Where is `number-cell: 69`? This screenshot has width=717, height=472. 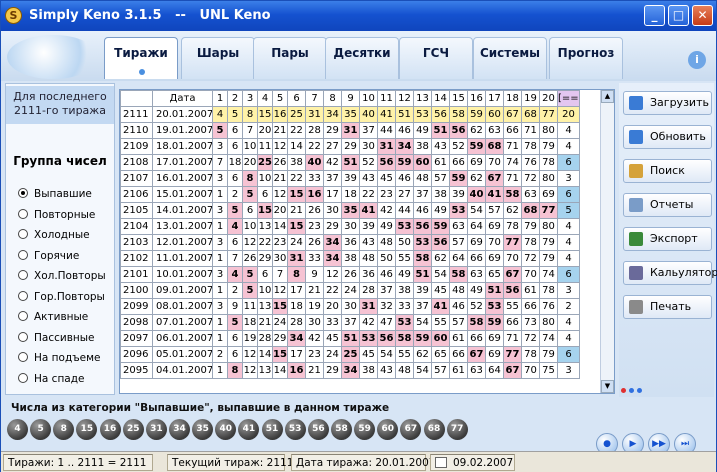
number-cell: 69 is located at coordinates (476, 242).